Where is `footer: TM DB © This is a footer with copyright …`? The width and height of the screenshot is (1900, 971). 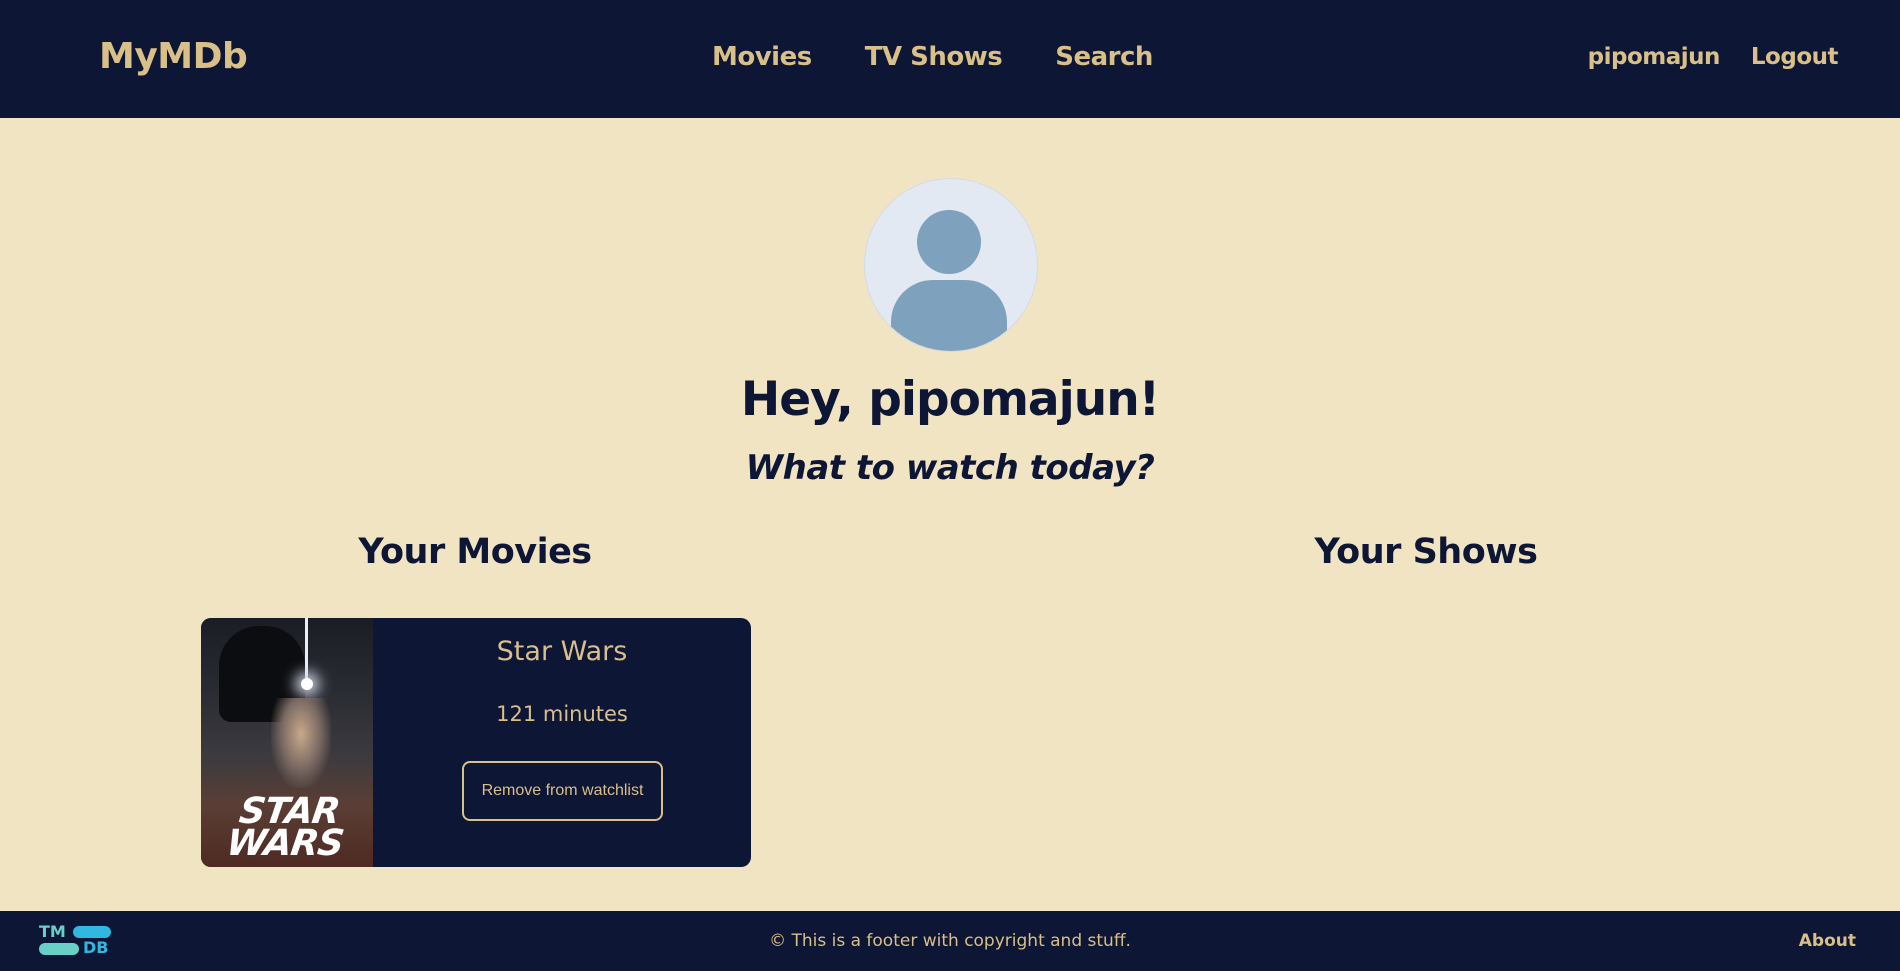
footer: TM DB © This is a footer with copyright … is located at coordinates (950, 941).